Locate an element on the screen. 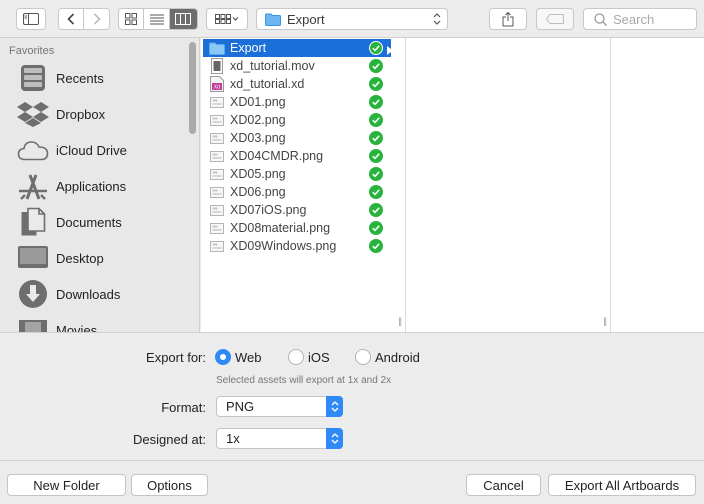 Image resolution: width=704 pixels, height=504 pixels. file-name: XD09Windows.png is located at coordinates (283, 246).